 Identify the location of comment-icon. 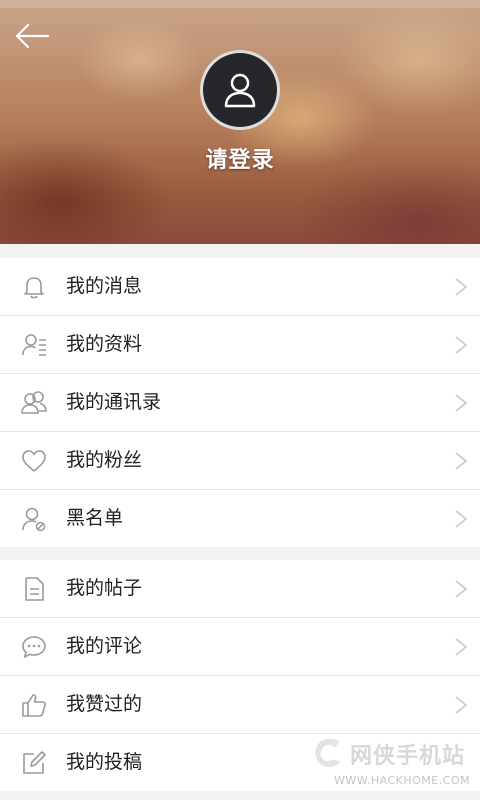
(34, 647).